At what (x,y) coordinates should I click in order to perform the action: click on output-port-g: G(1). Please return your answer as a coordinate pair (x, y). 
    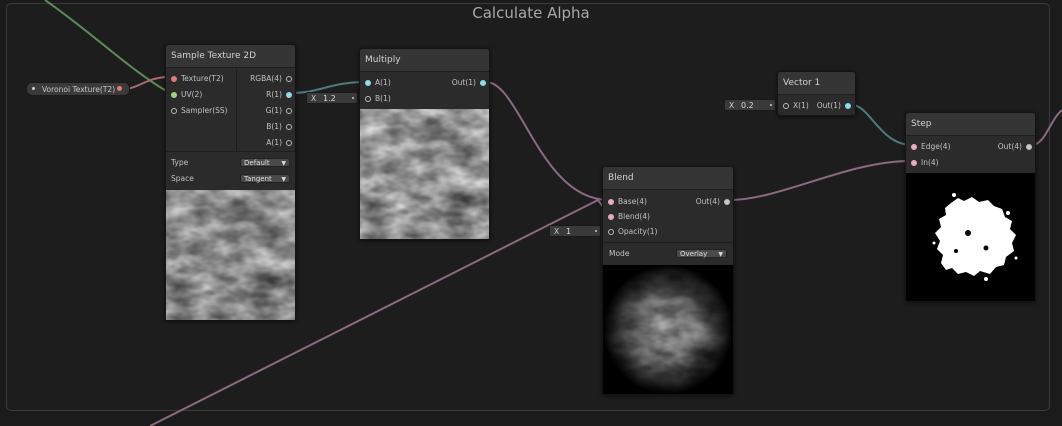
    Looking at the image, I should click on (265, 111).